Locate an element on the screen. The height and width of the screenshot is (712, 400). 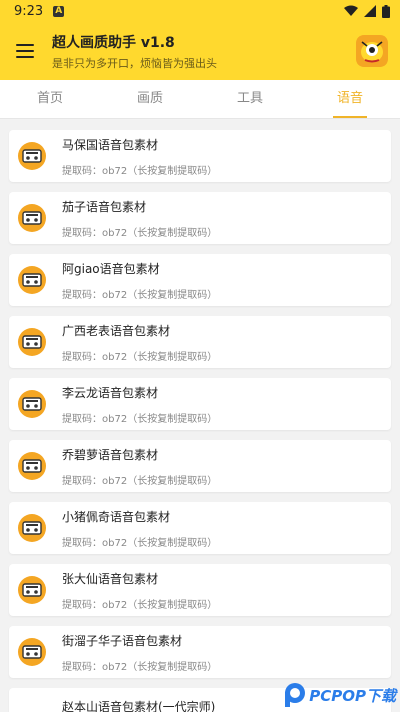
item-title: 小猪佩奇语音包素材 is located at coordinates (116, 516).